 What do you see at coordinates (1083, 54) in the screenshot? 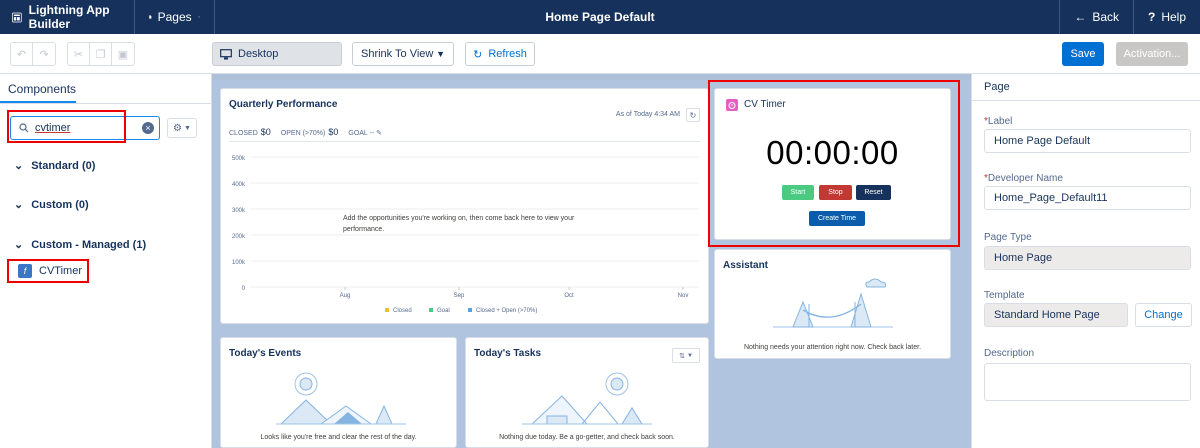
I see `save-button: Save` at bounding box center [1083, 54].